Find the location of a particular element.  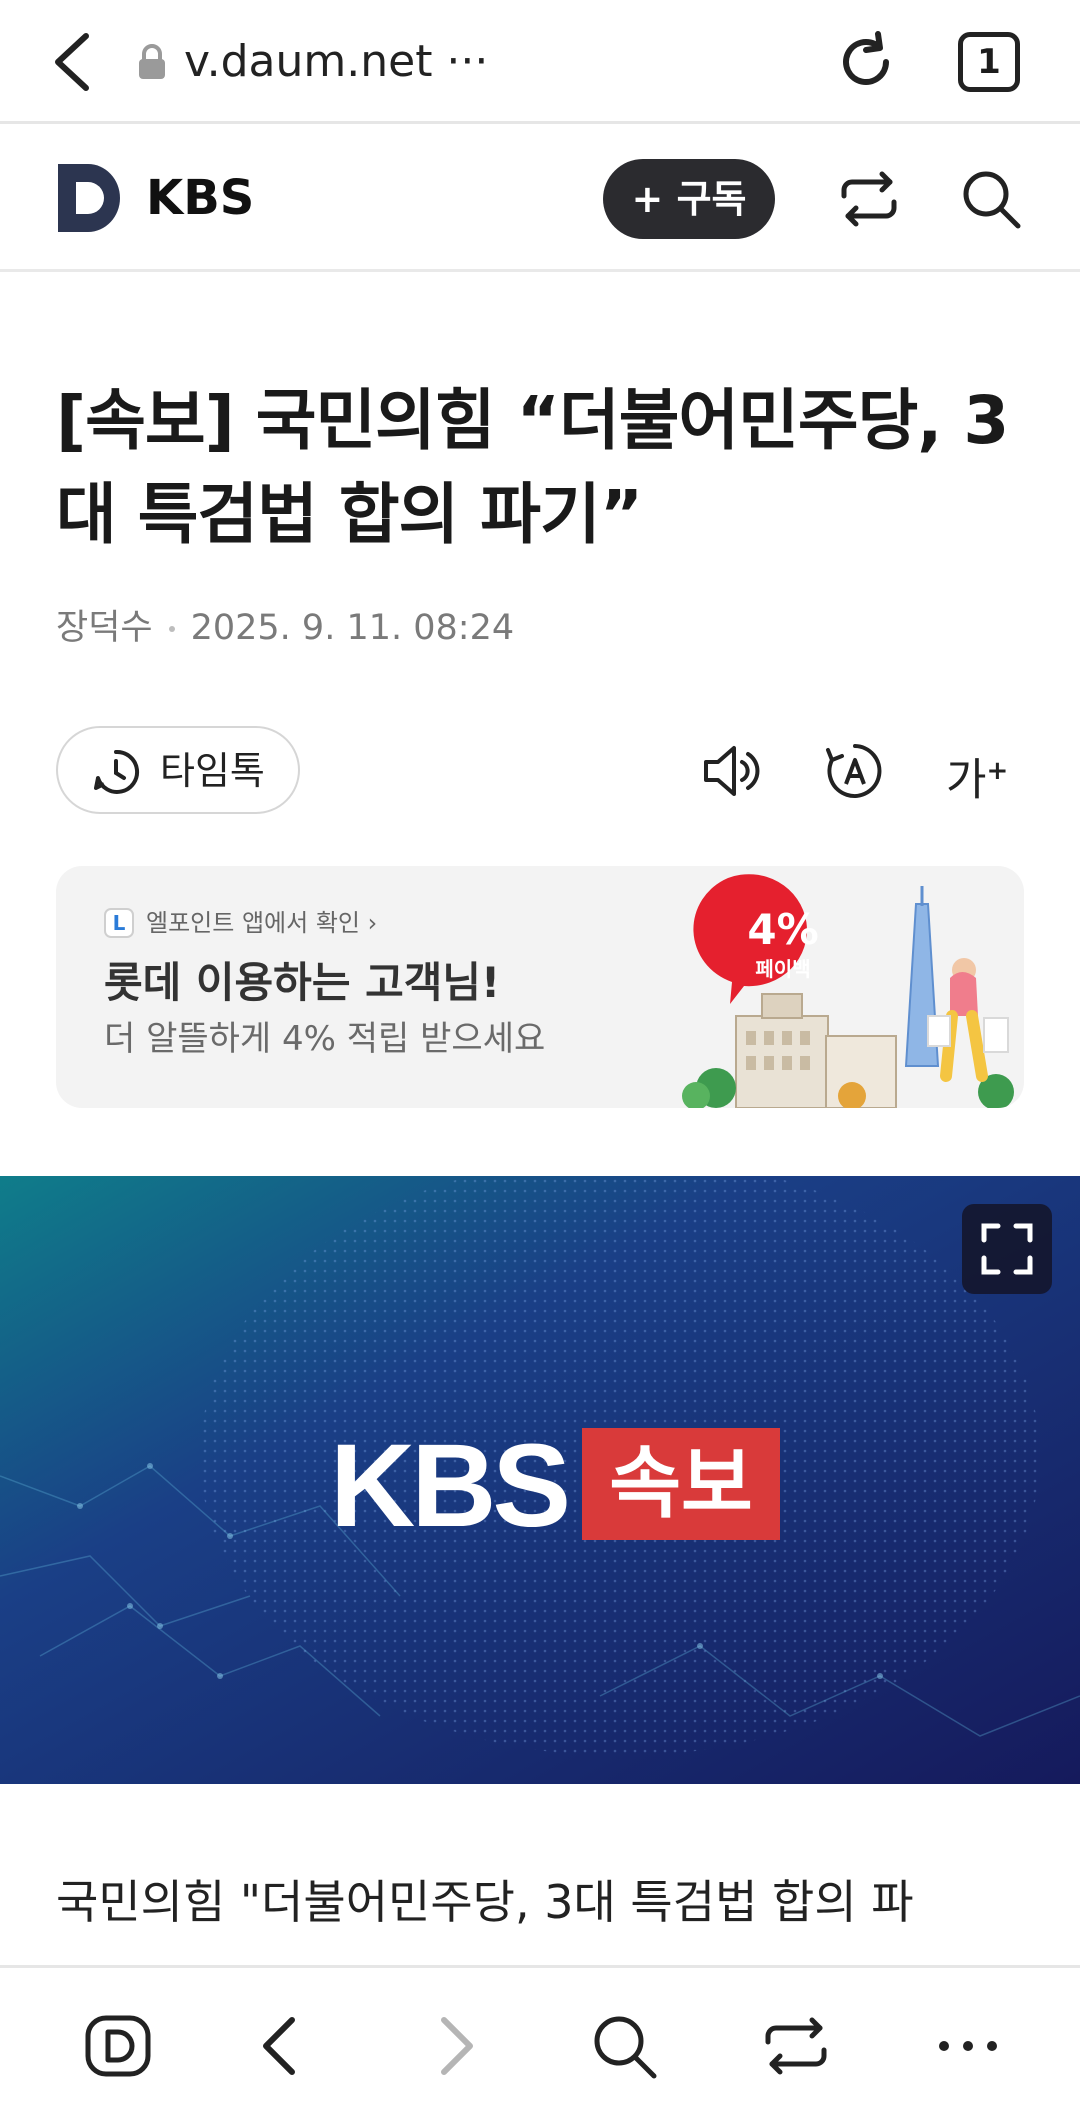

fullscreen-button is located at coordinates (1007, 1249).